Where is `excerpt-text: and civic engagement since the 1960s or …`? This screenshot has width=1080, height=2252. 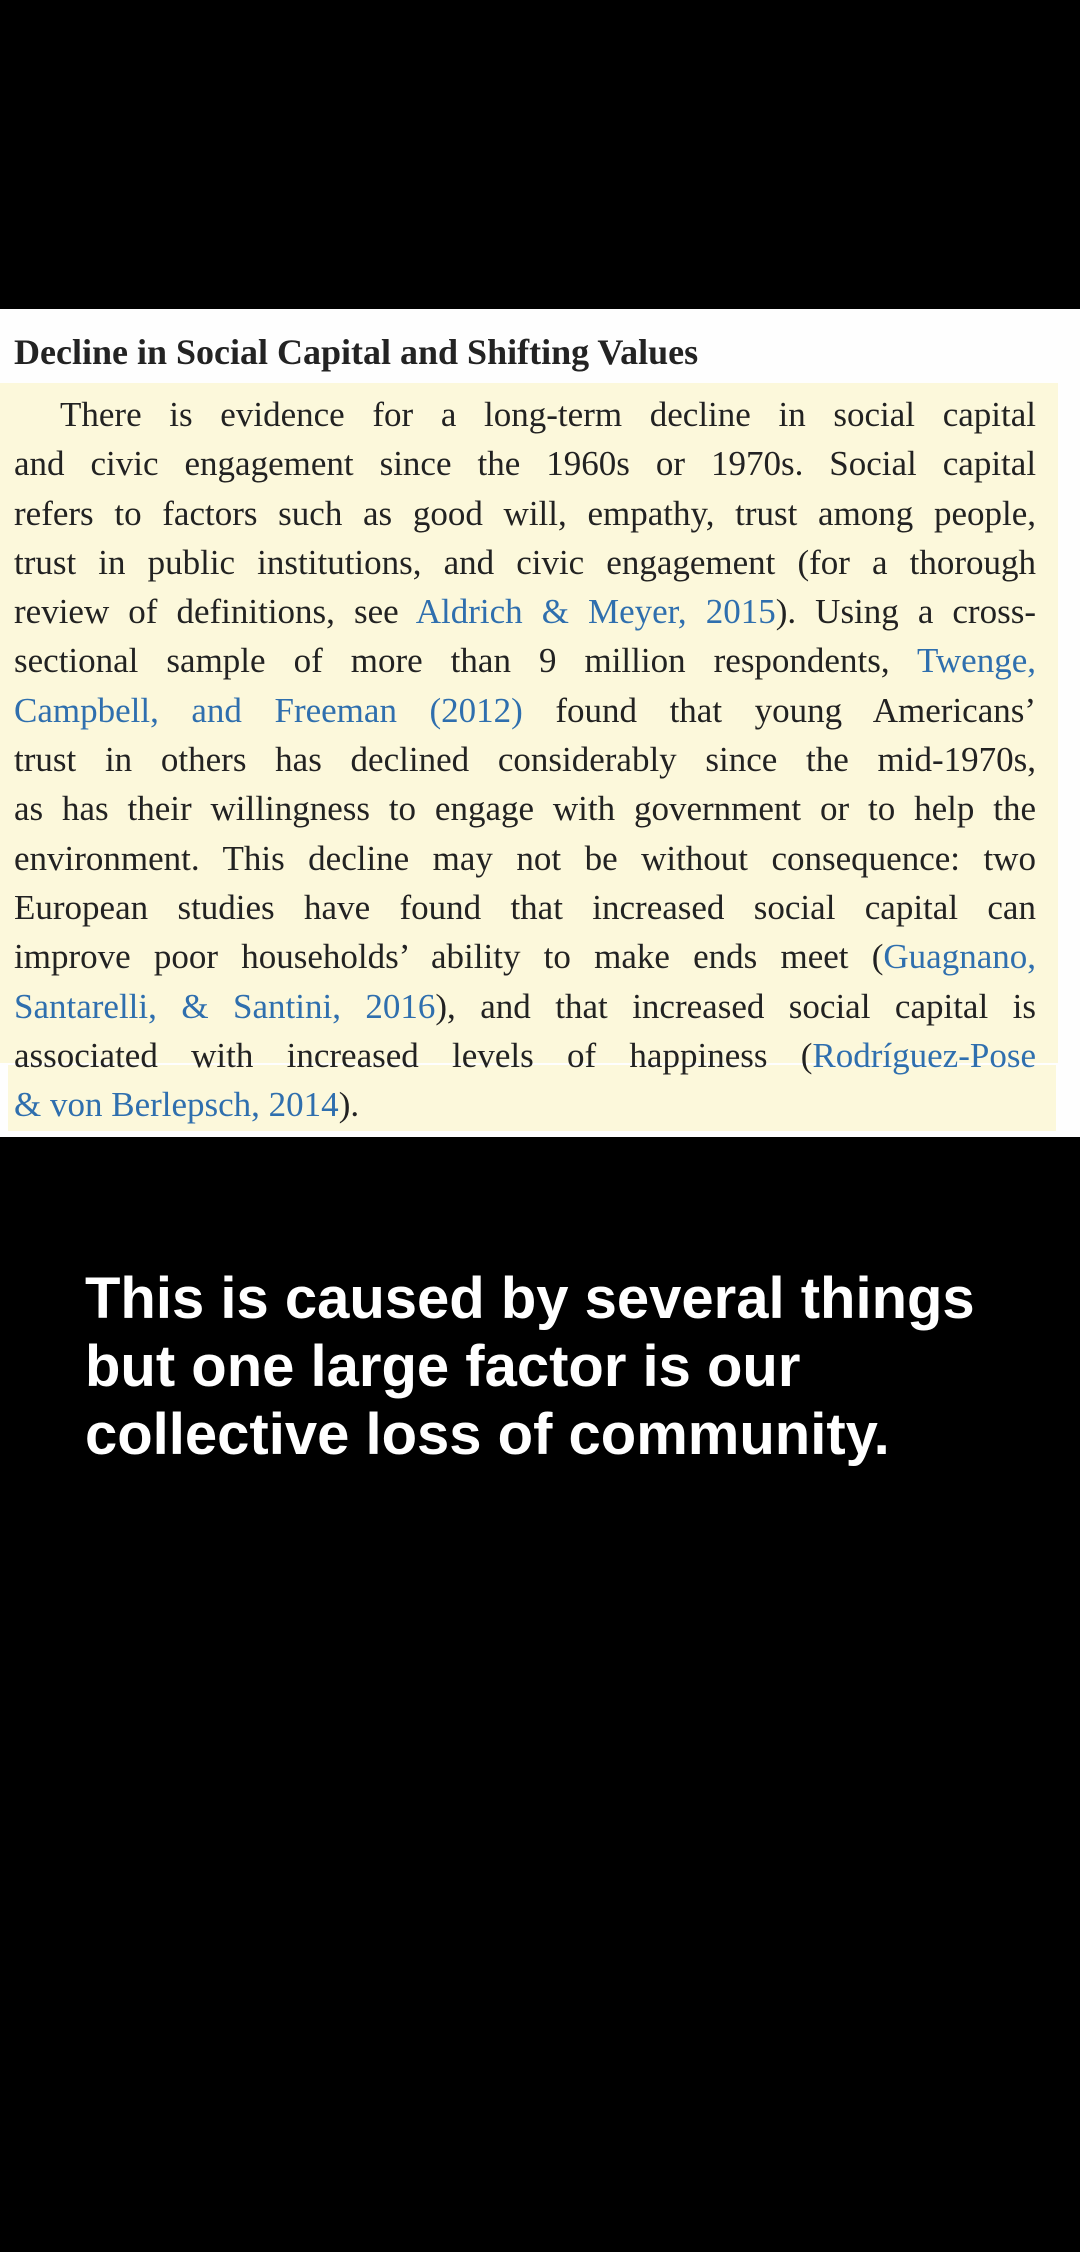
excerpt-text: and civic engagement since the 1960s or … is located at coordinates (525, 464).